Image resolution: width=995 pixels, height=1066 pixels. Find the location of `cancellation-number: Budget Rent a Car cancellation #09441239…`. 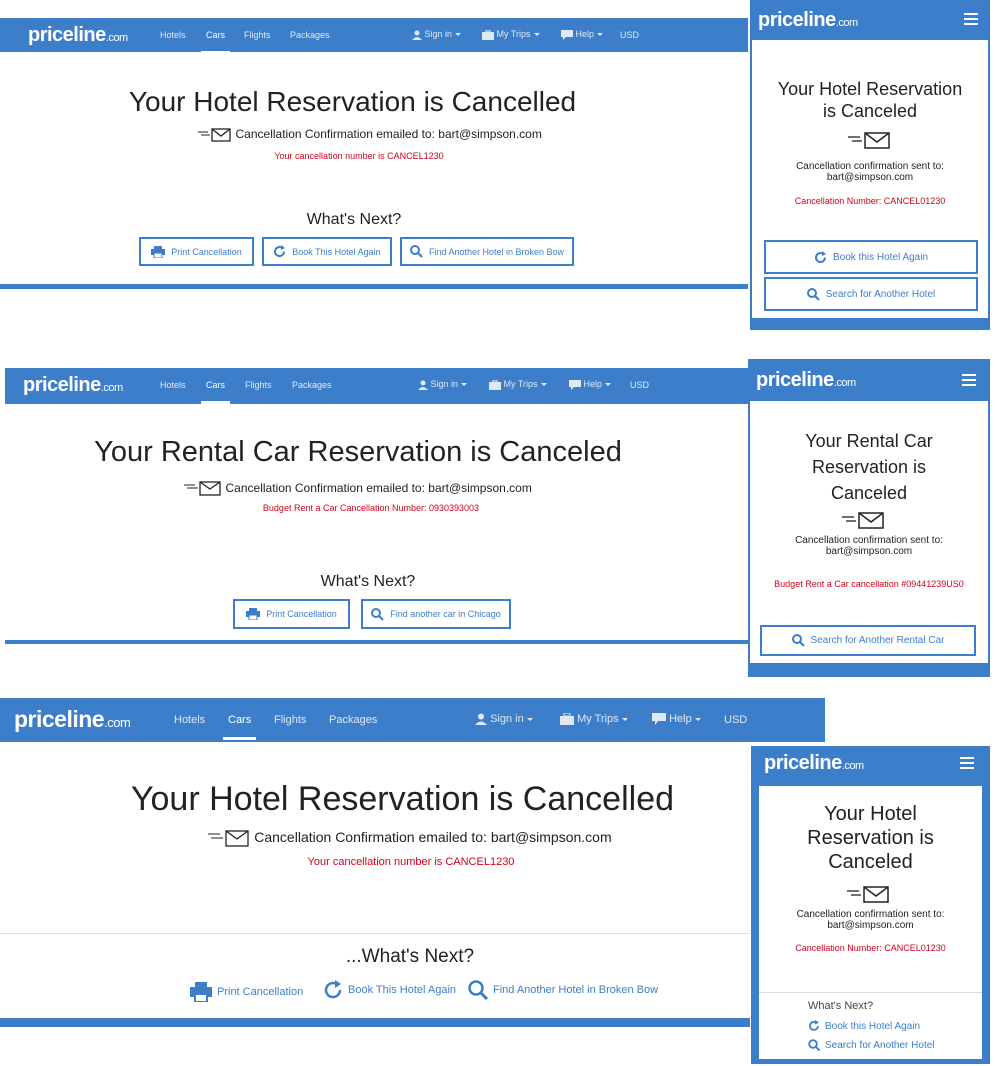

cancellation-number: Budget Rent a Car cancellation #09441239… is located at coordinates (869, 584).